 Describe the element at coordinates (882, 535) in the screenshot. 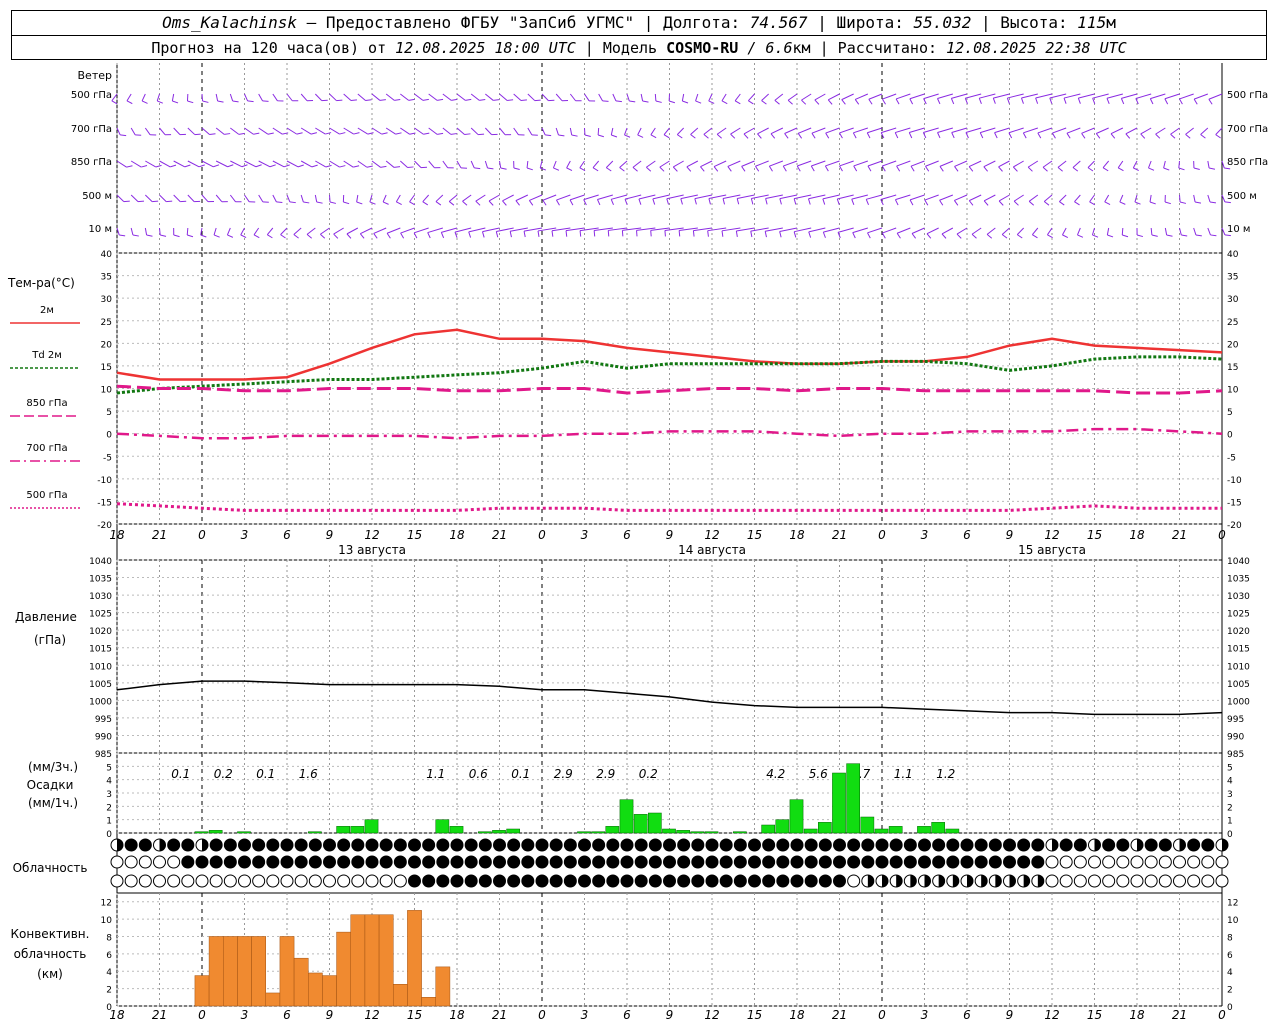

I see `hour-label-top: 0` at that location.